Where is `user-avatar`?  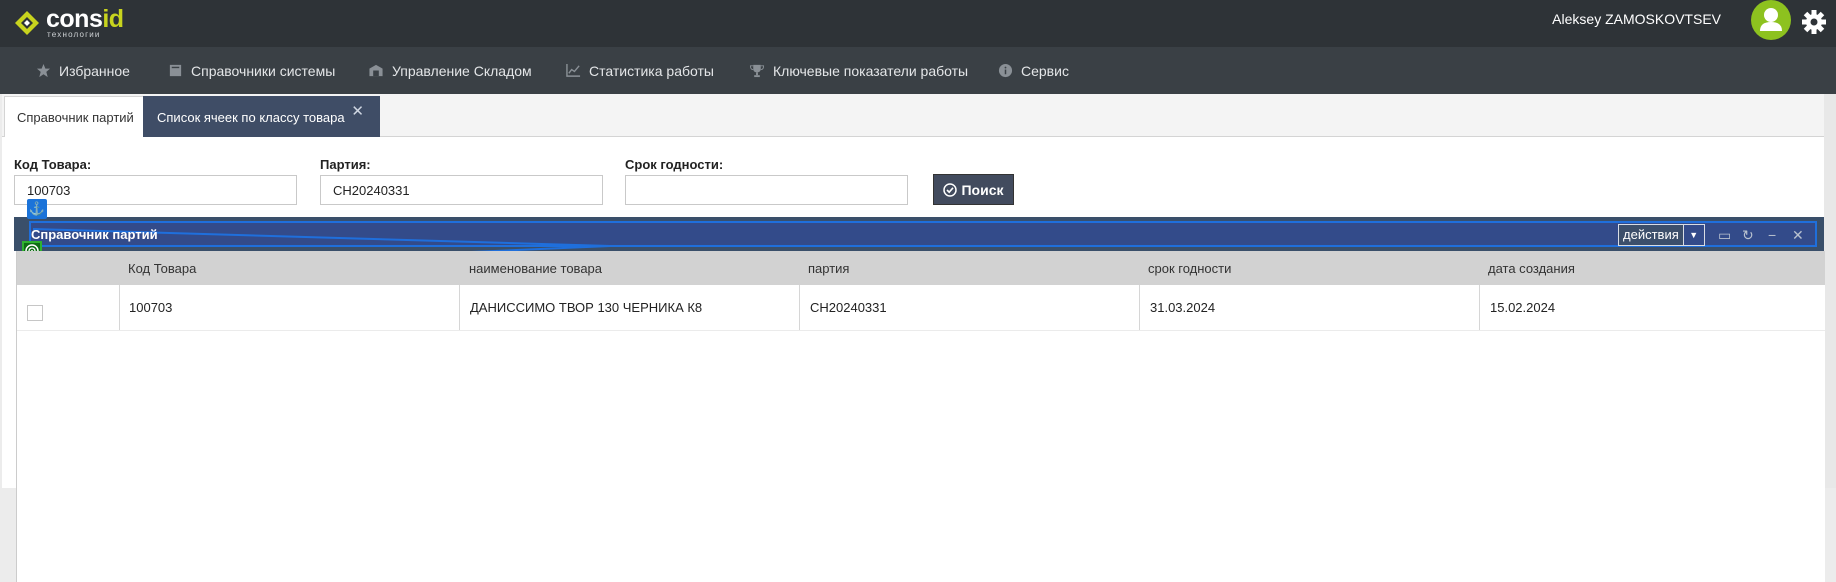
user-avatar is located at coordinates (1771, 20).